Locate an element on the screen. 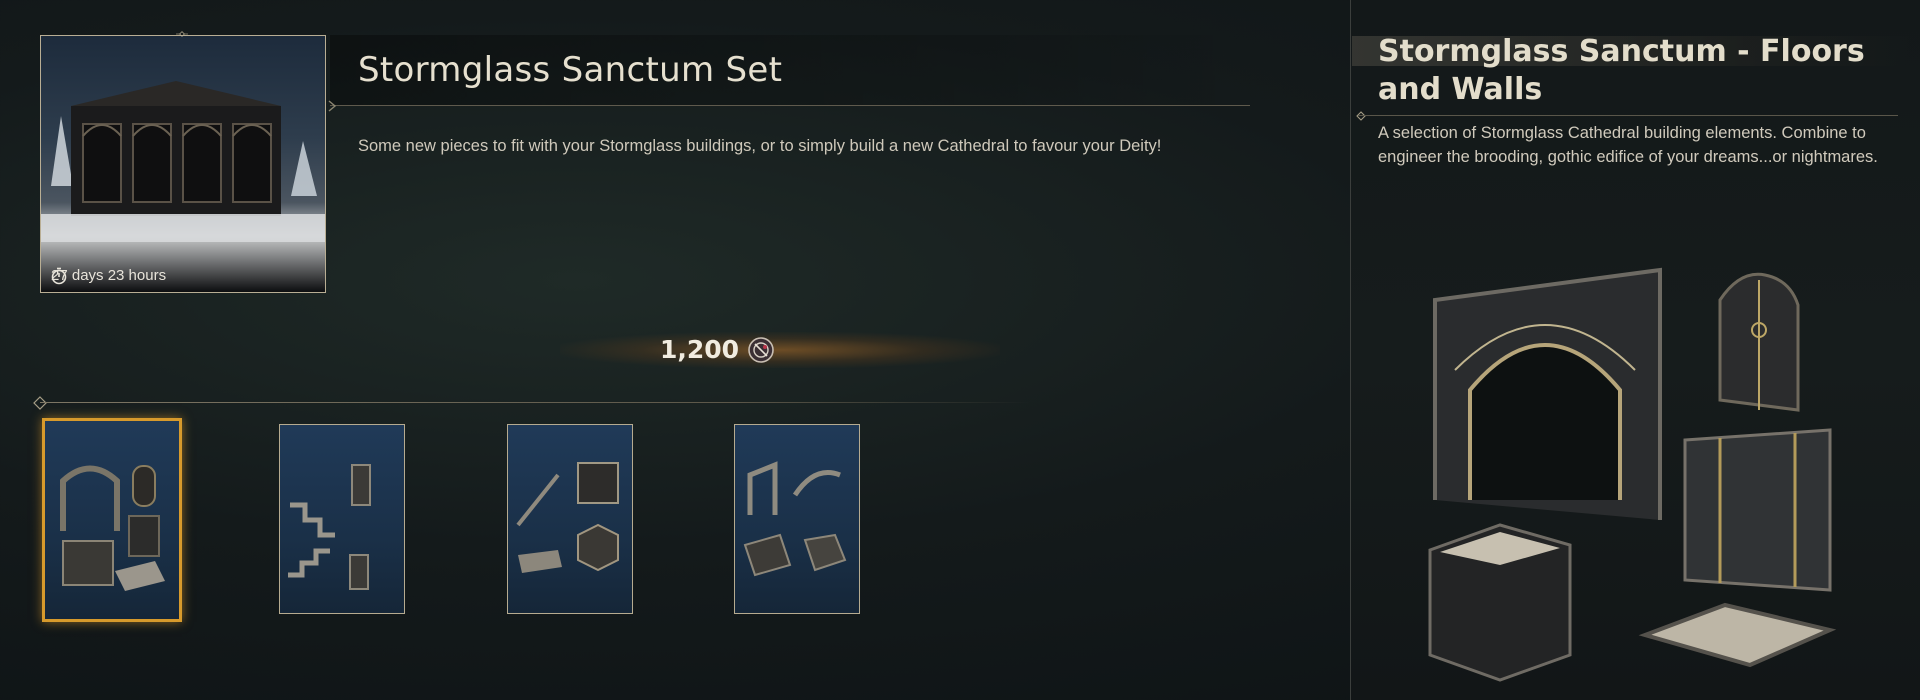  item-card-stairs is located at coordinates (342, 519).